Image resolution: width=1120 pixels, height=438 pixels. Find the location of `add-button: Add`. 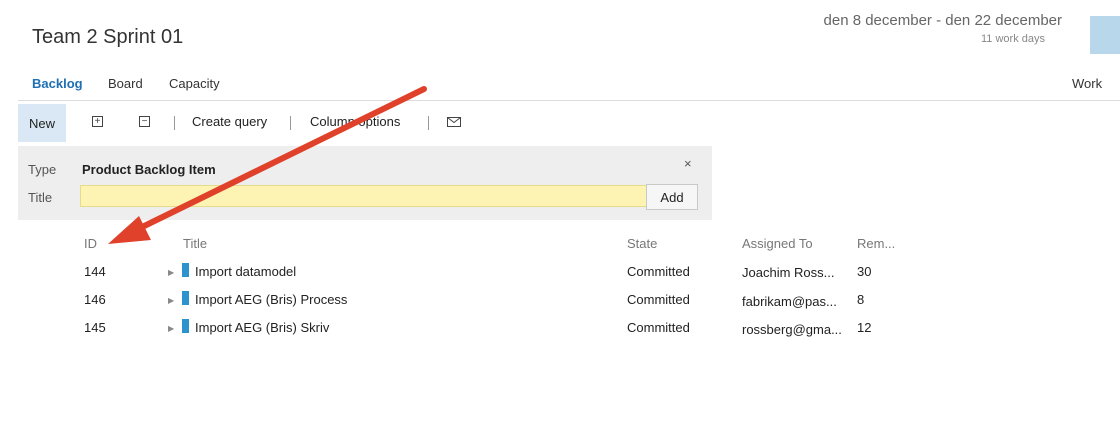

add-button: Add is located at coordinates (672, 197).